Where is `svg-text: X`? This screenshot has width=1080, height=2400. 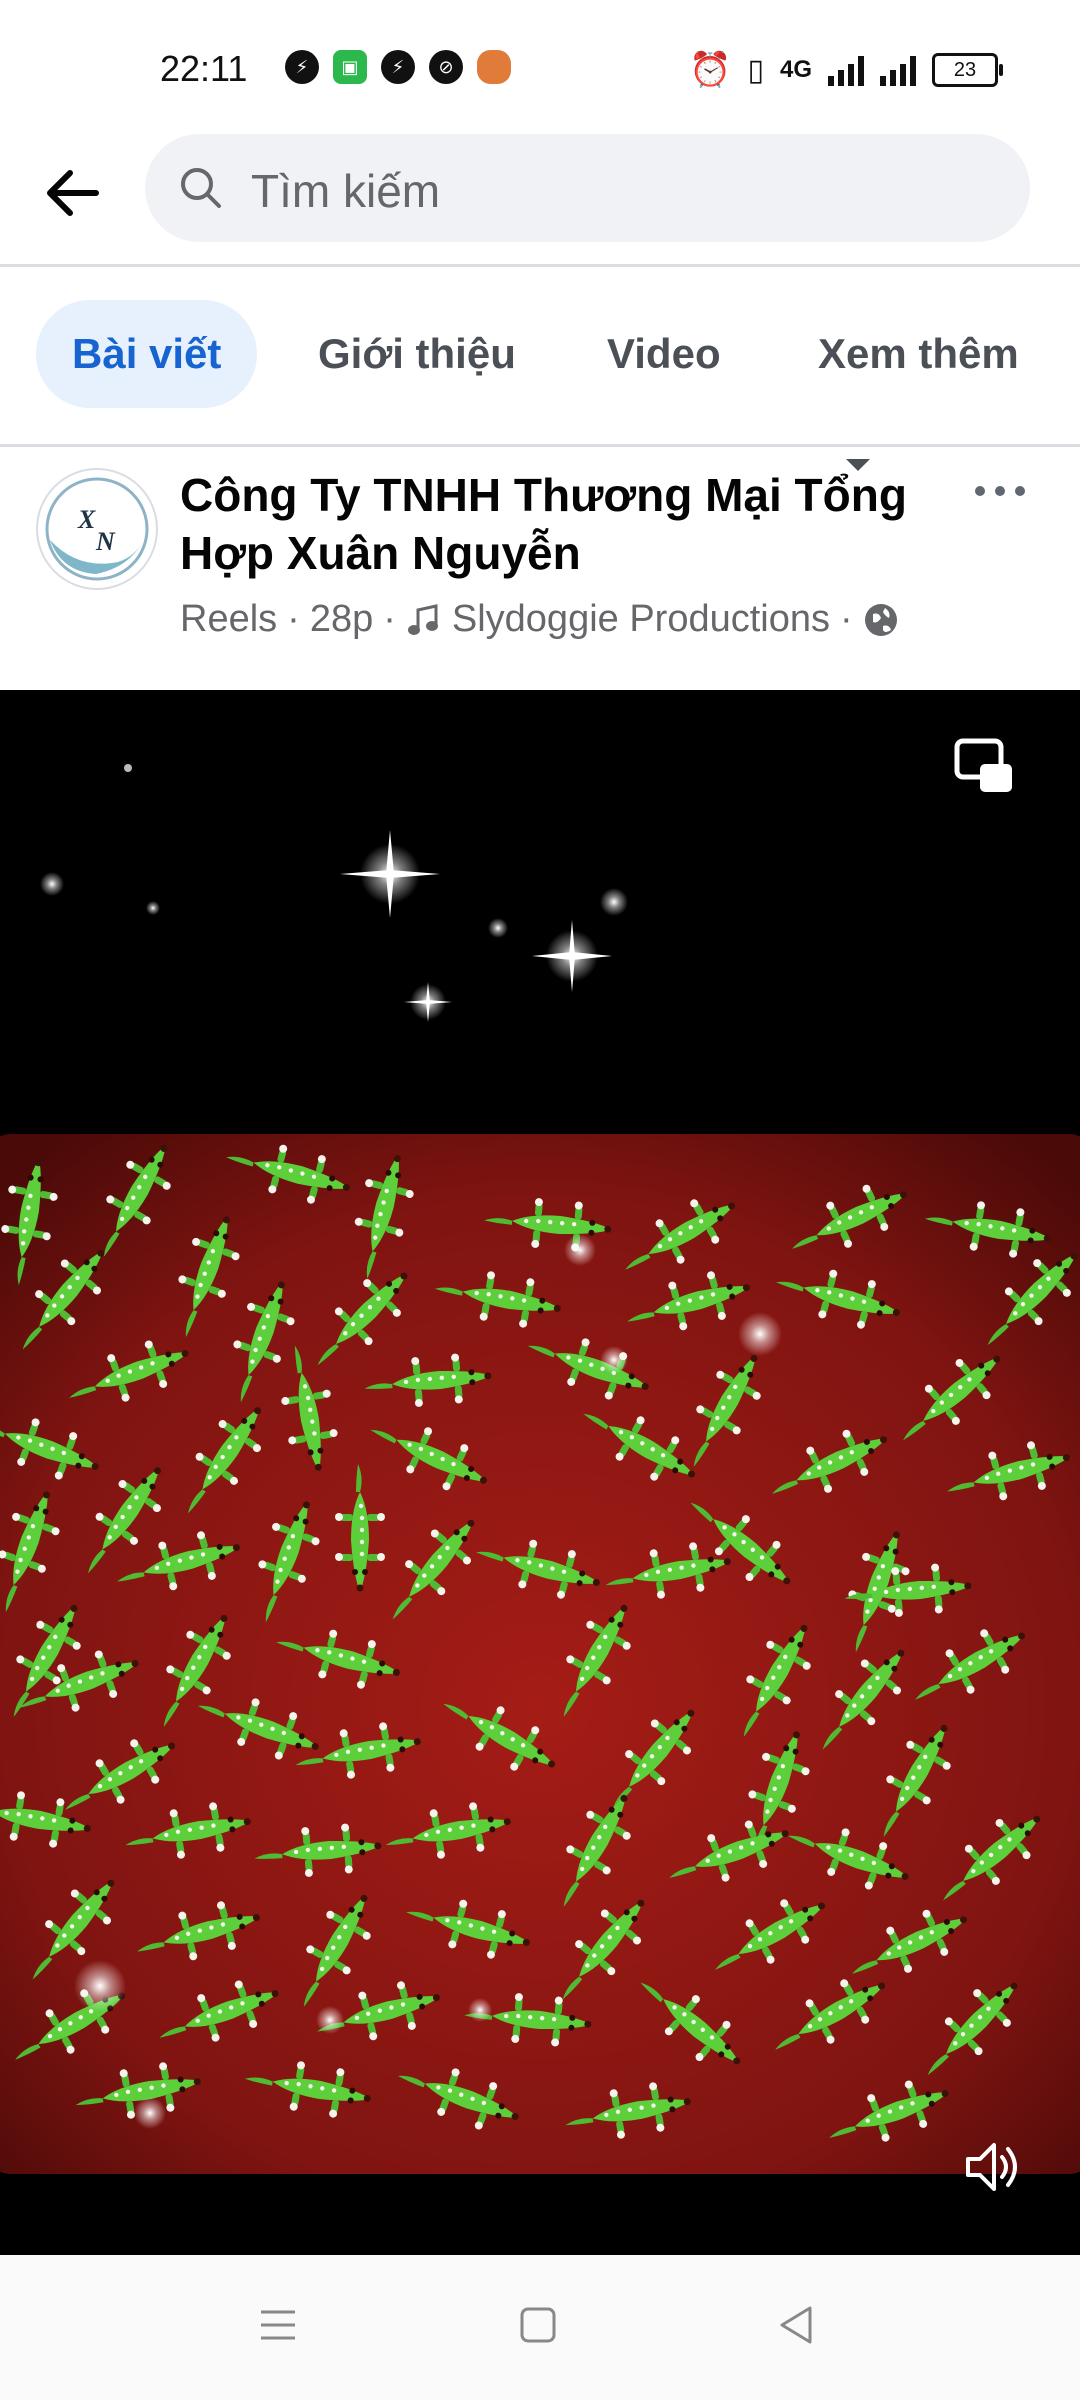
svg-text: X is located at coordinates (86, 519).